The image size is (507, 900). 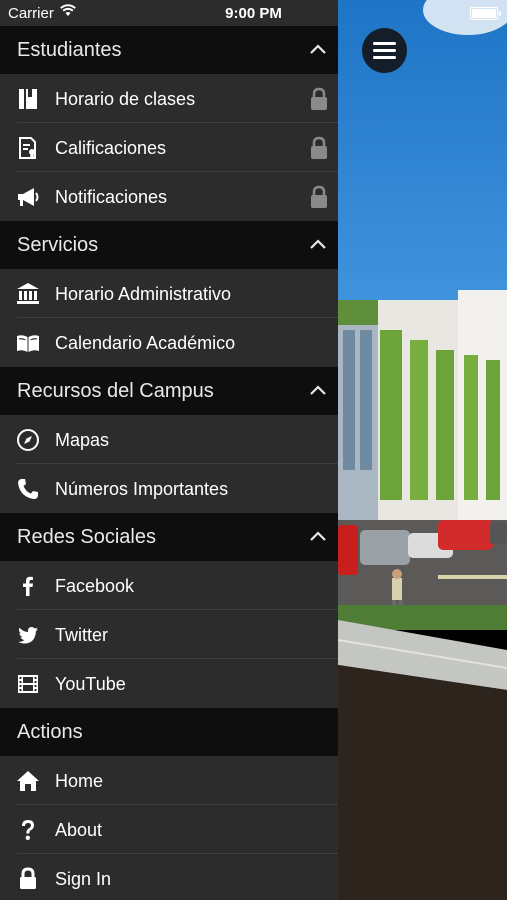 I want to click on menu-item-label: YouTube, so click(x=90, y=684).